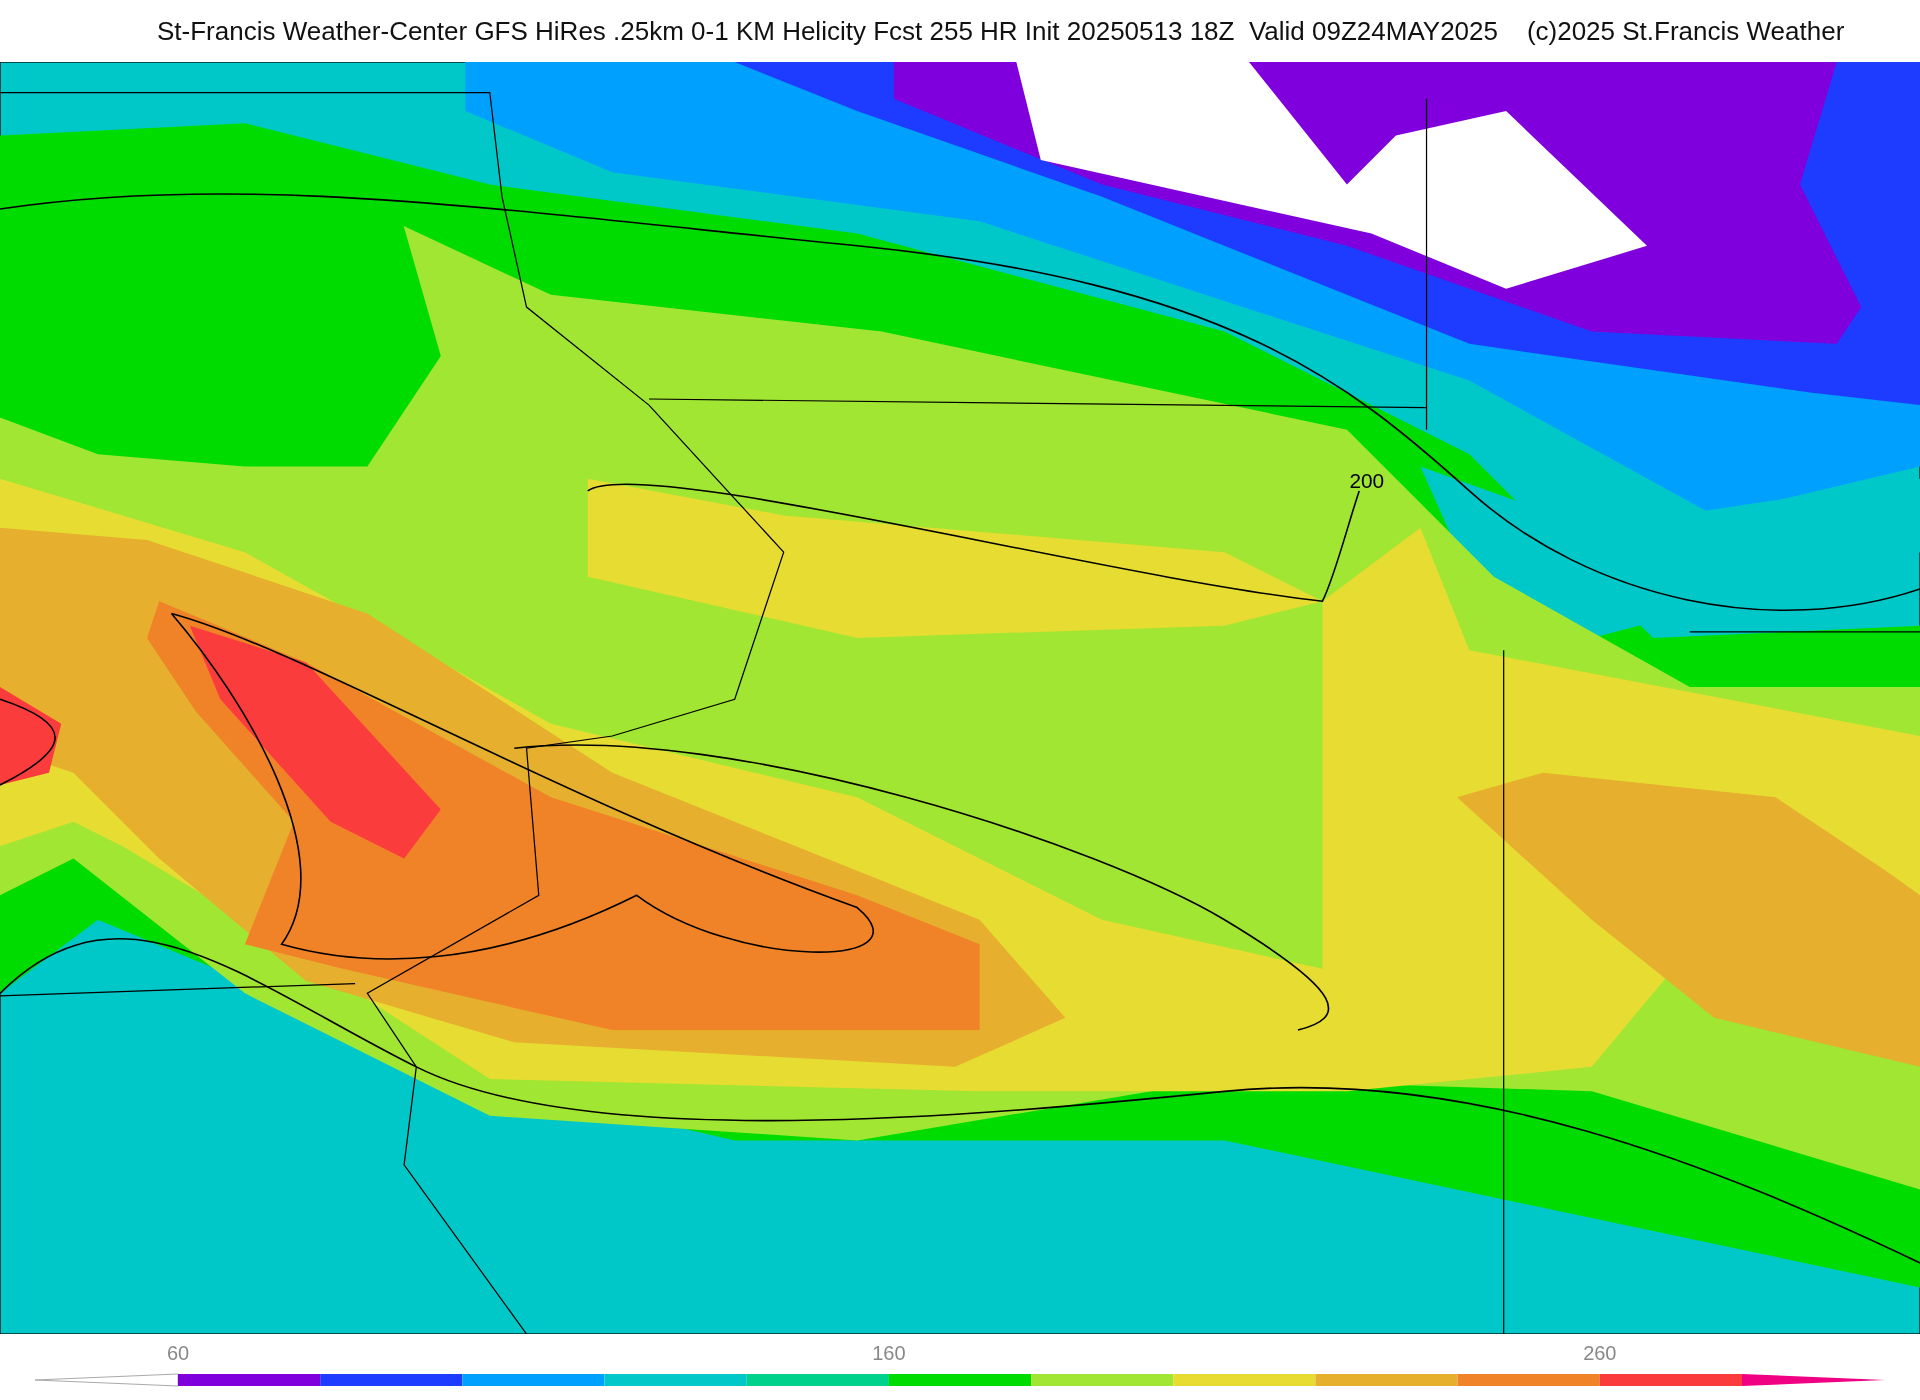 This screenshot has height=1400, width=1920. I want to click on map-title: St-Francis Weather-Center GFS HiRes .25km 0-1 KM Helicity Fcst 255 HR Init 20250513 18Z Valid 09Z24MAY2025 (c)2025 St.Francis Weather, so click(1001, 31).